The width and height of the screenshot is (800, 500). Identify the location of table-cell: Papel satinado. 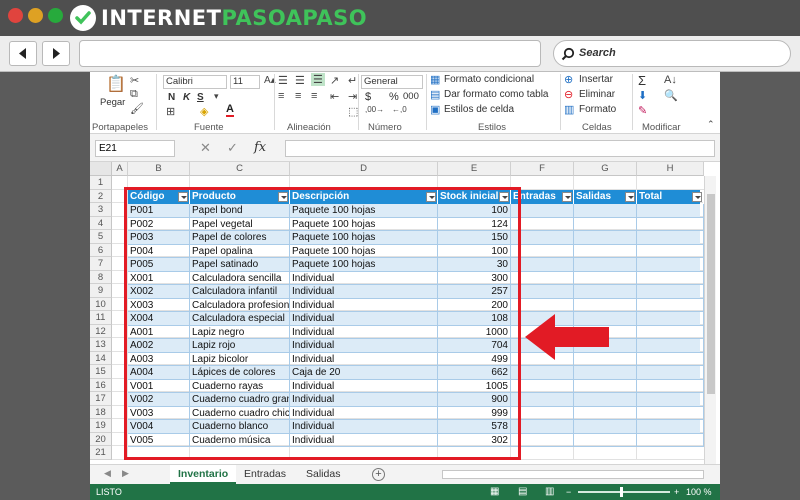
(240, 265).